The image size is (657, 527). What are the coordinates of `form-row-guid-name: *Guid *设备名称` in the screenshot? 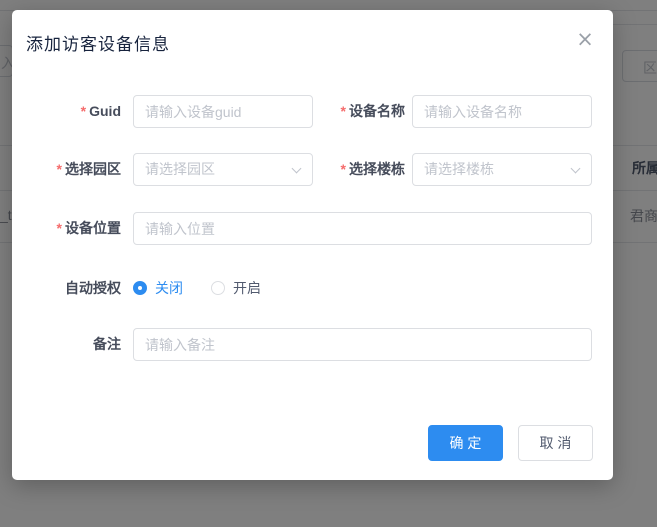 It's located at (312, 111).